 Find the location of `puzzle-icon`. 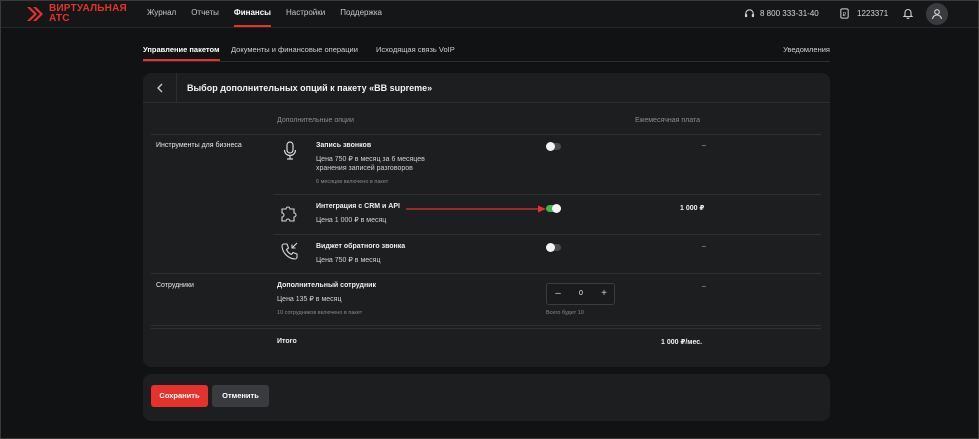

puzzle-icon is located at coordinates (289, 214).